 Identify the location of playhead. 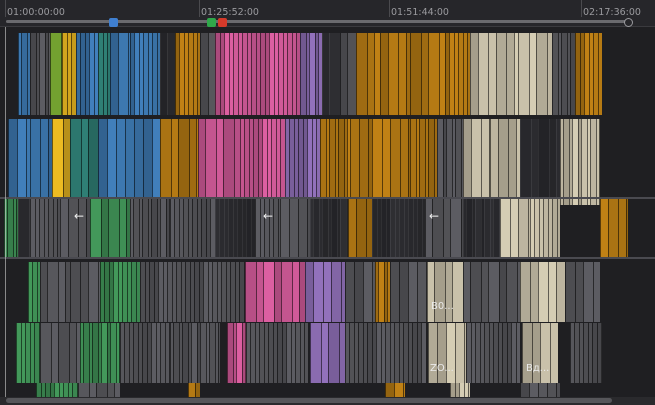
(5, 212).